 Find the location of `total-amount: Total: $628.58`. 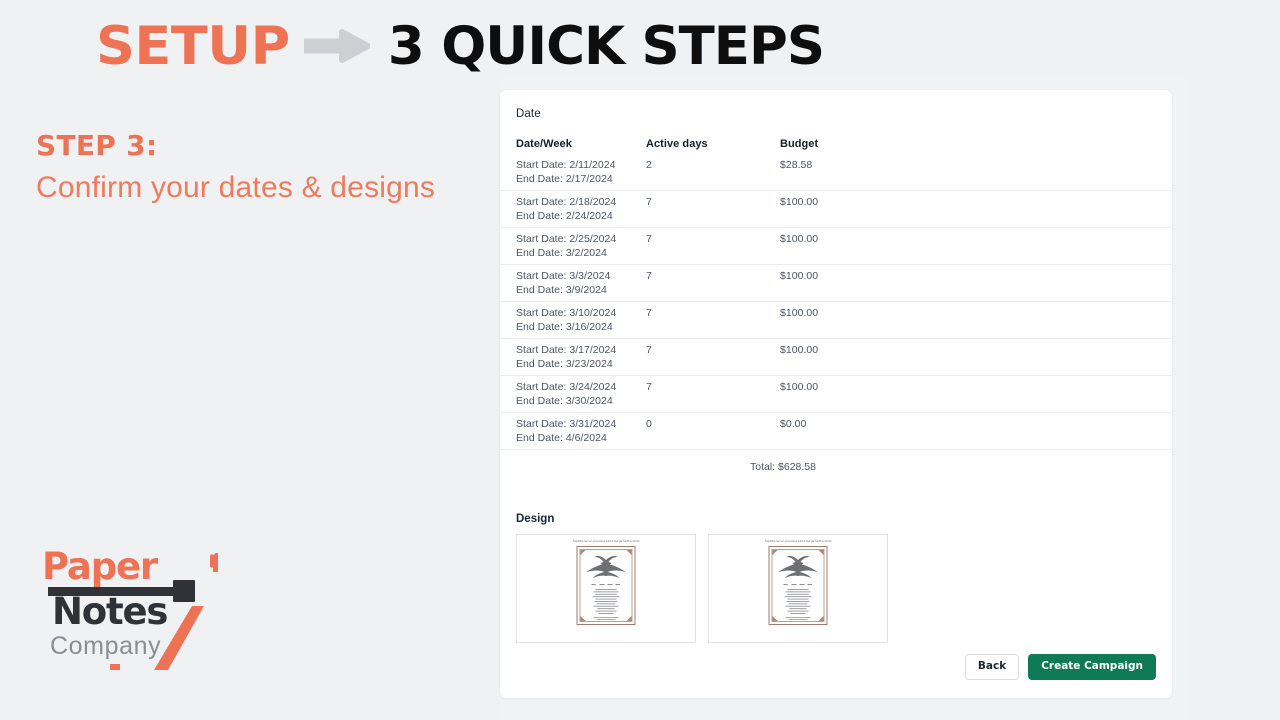

total-amount: Total: $628.58 is located at coordinates (783, 467).